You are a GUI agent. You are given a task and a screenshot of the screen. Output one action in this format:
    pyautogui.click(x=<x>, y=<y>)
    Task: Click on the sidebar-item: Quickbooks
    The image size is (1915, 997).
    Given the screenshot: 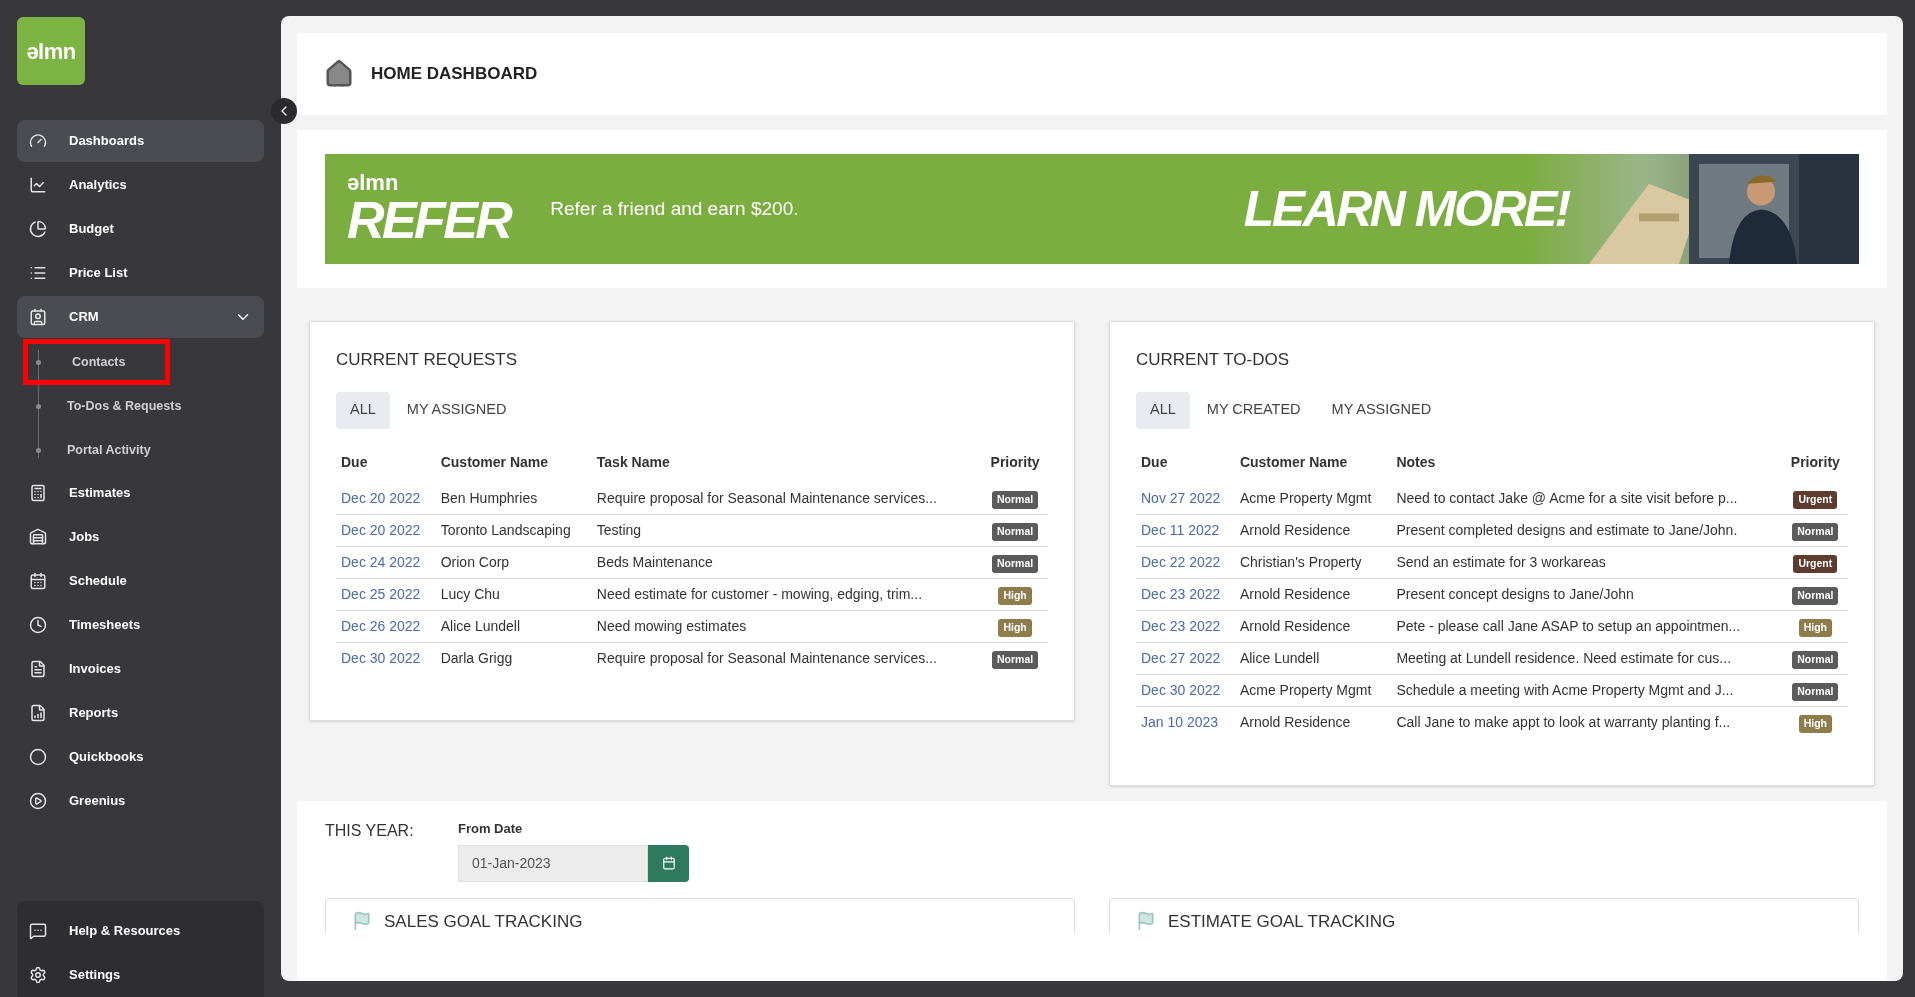 What is the action you would take?
    pyautogui.click(x=140, y=757)
    